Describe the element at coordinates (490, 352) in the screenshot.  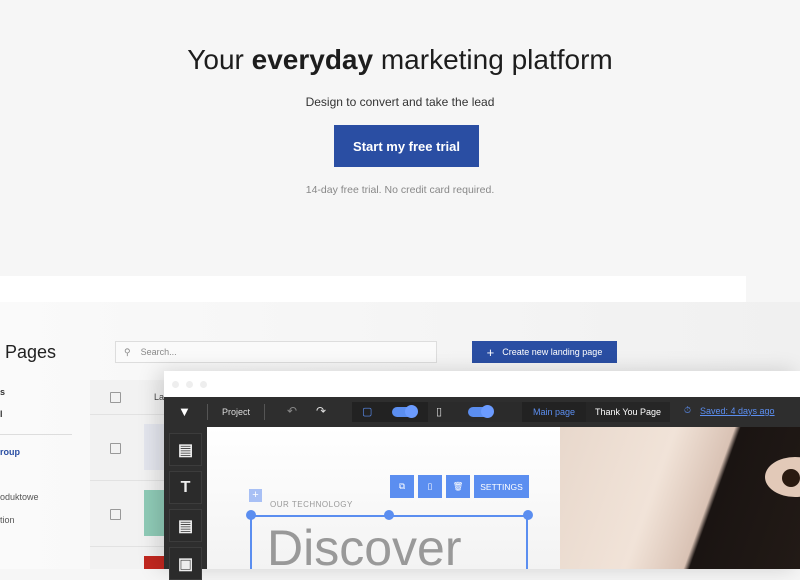
I see `plus-icon: +` at that location.